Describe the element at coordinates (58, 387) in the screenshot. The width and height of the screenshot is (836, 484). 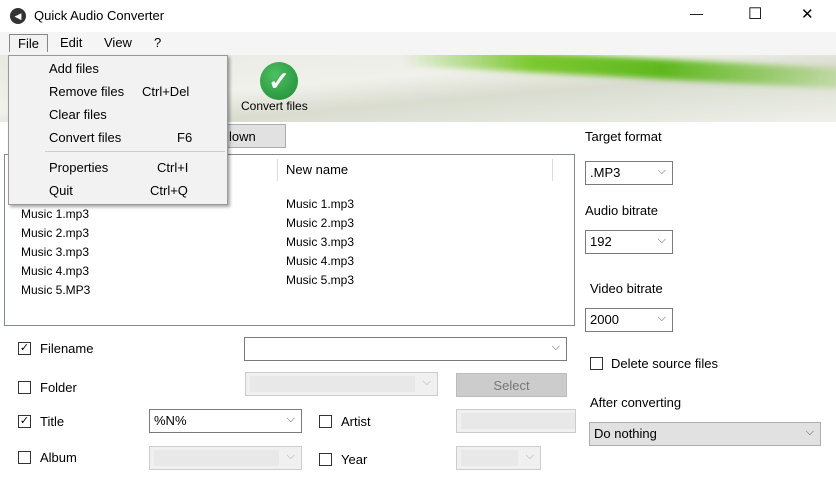
I see `folder-label: Folder` at that location.